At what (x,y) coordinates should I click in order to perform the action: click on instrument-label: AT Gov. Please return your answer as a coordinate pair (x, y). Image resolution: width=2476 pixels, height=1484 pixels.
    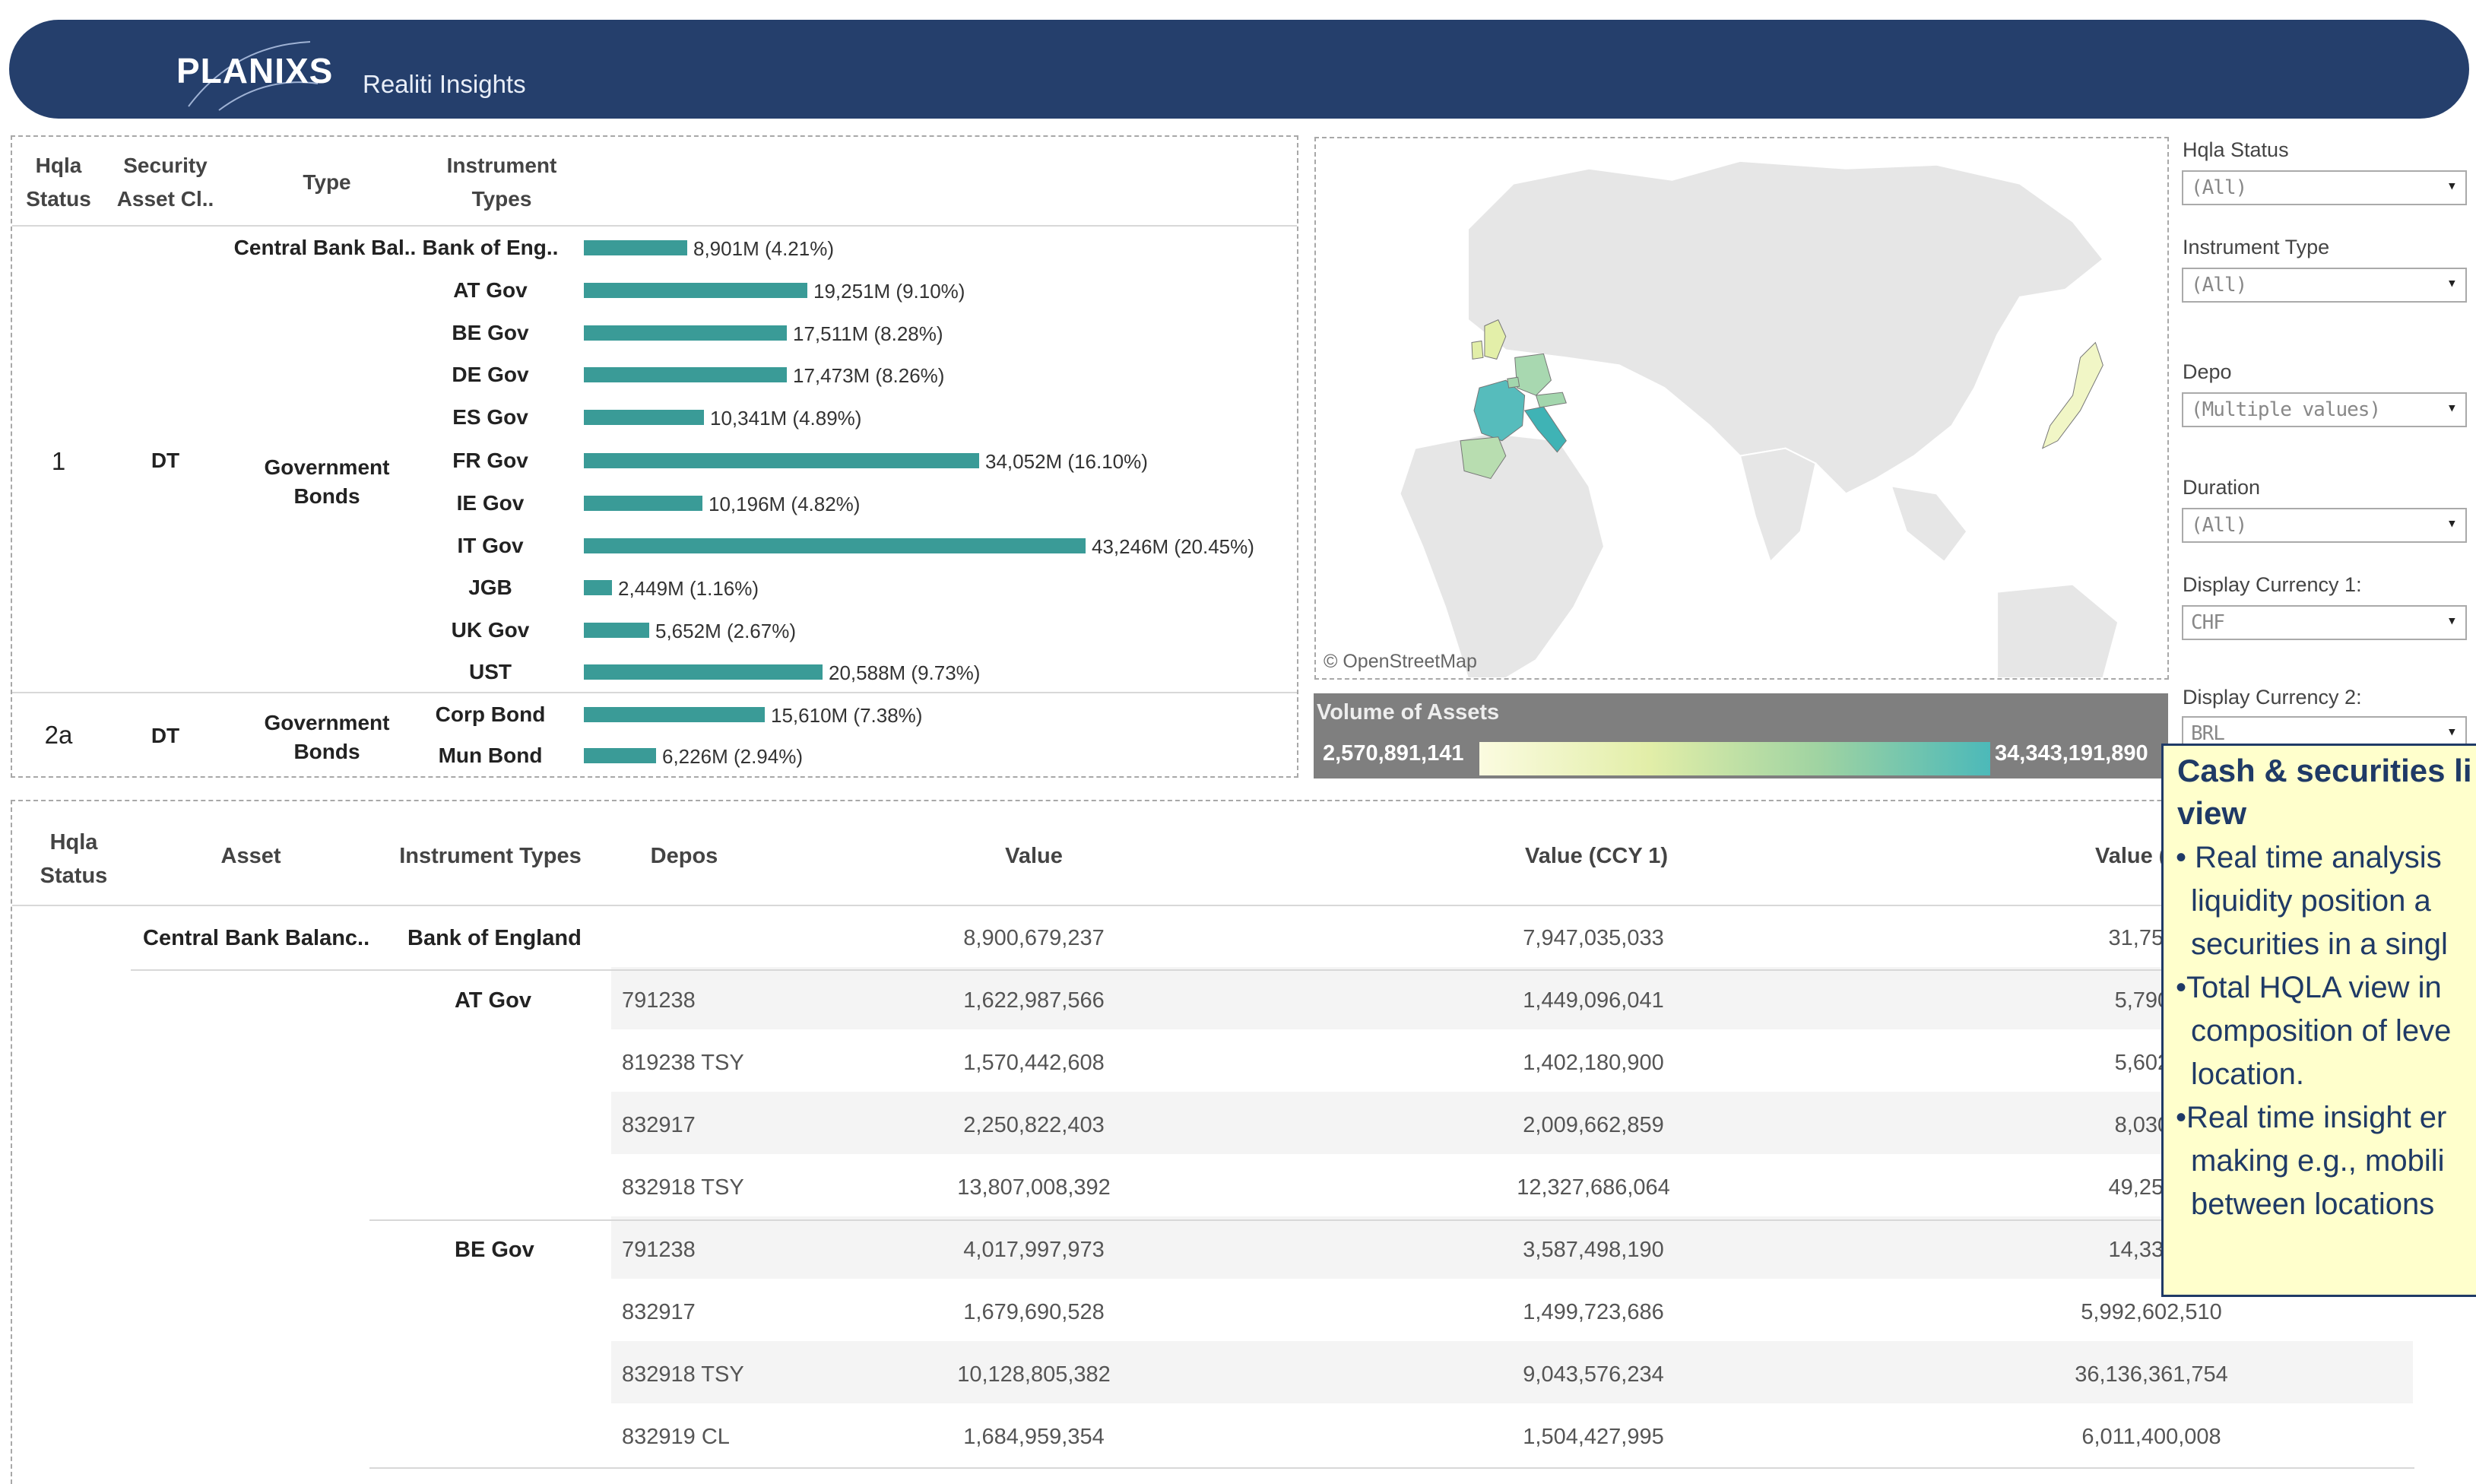
    Looking at the image, I should click on (491, 290).